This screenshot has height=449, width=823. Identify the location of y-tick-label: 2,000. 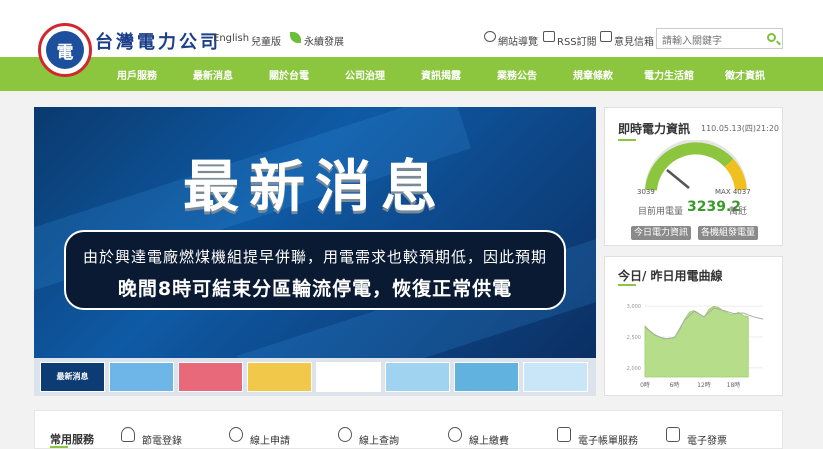
(634, 369).